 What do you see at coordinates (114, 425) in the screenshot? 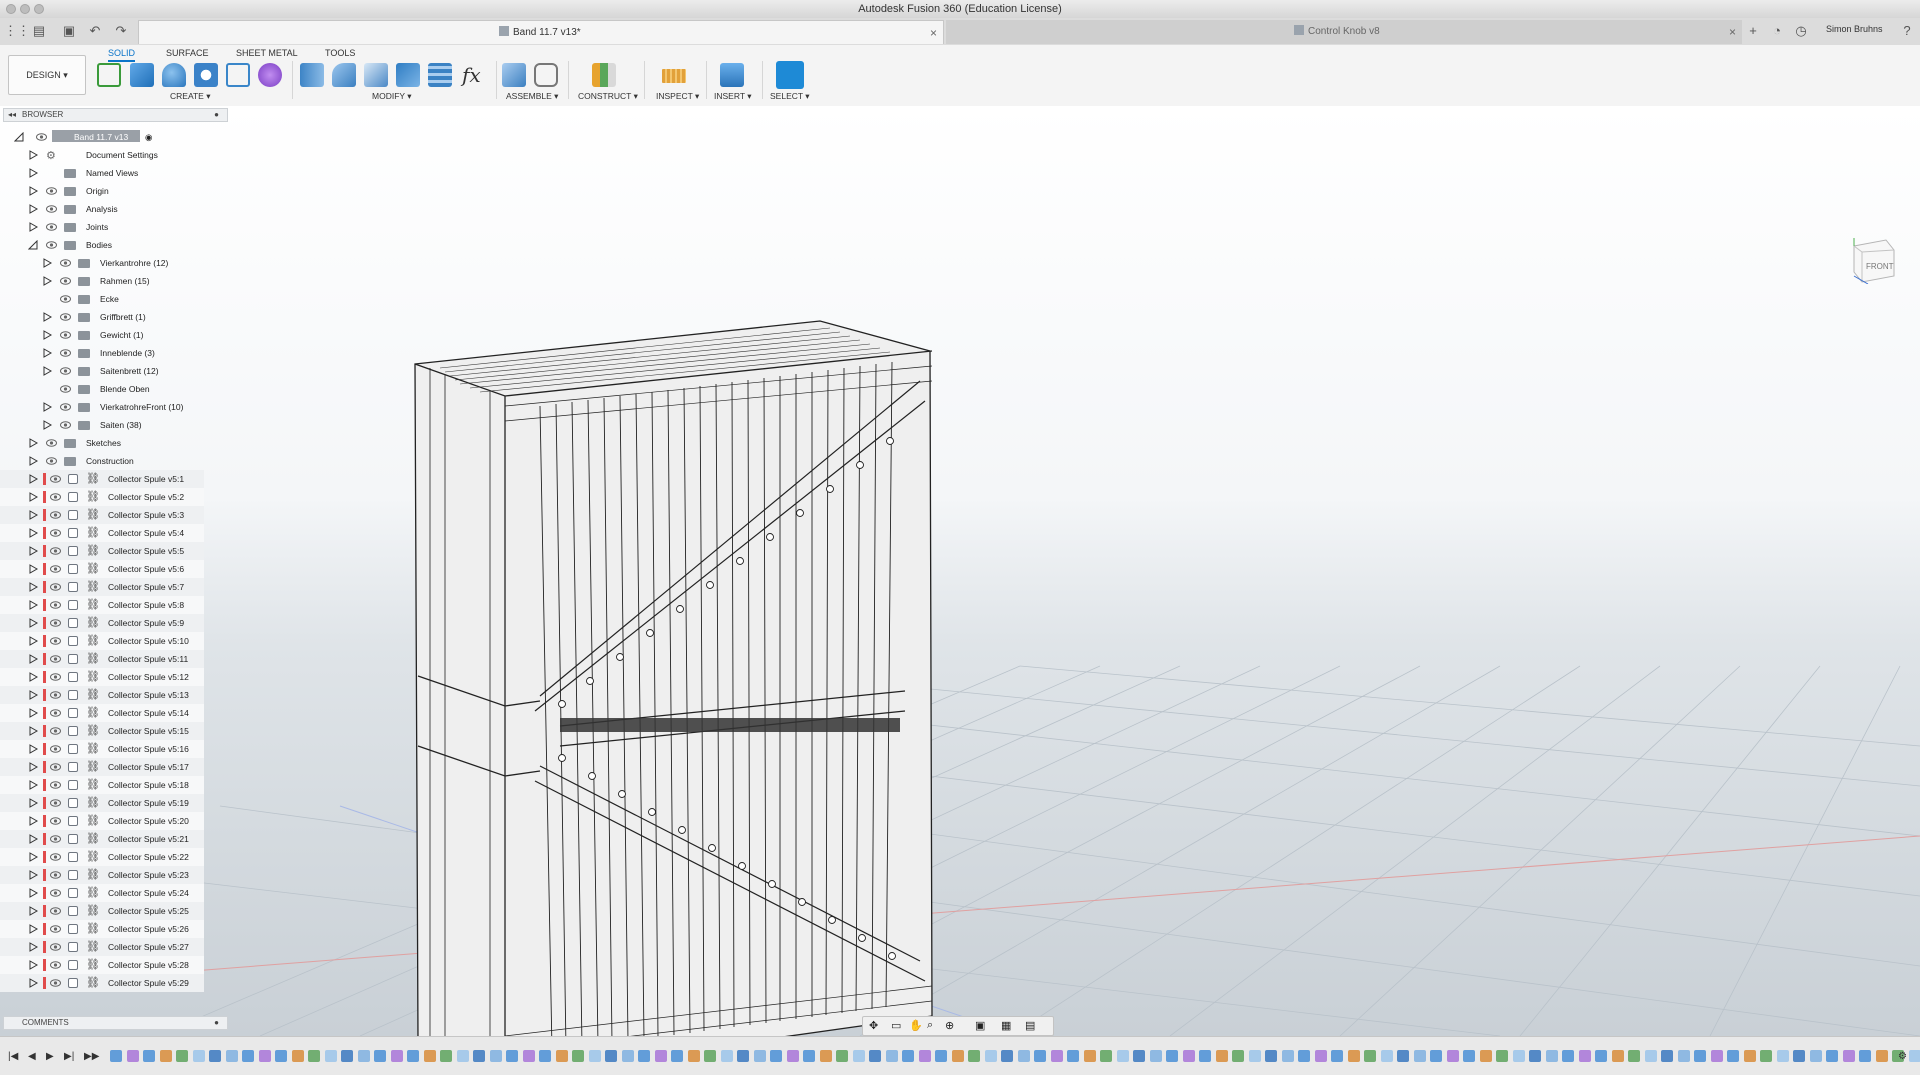
I see `browser-item: Saiten (38)` at bounding box center [114, 425].